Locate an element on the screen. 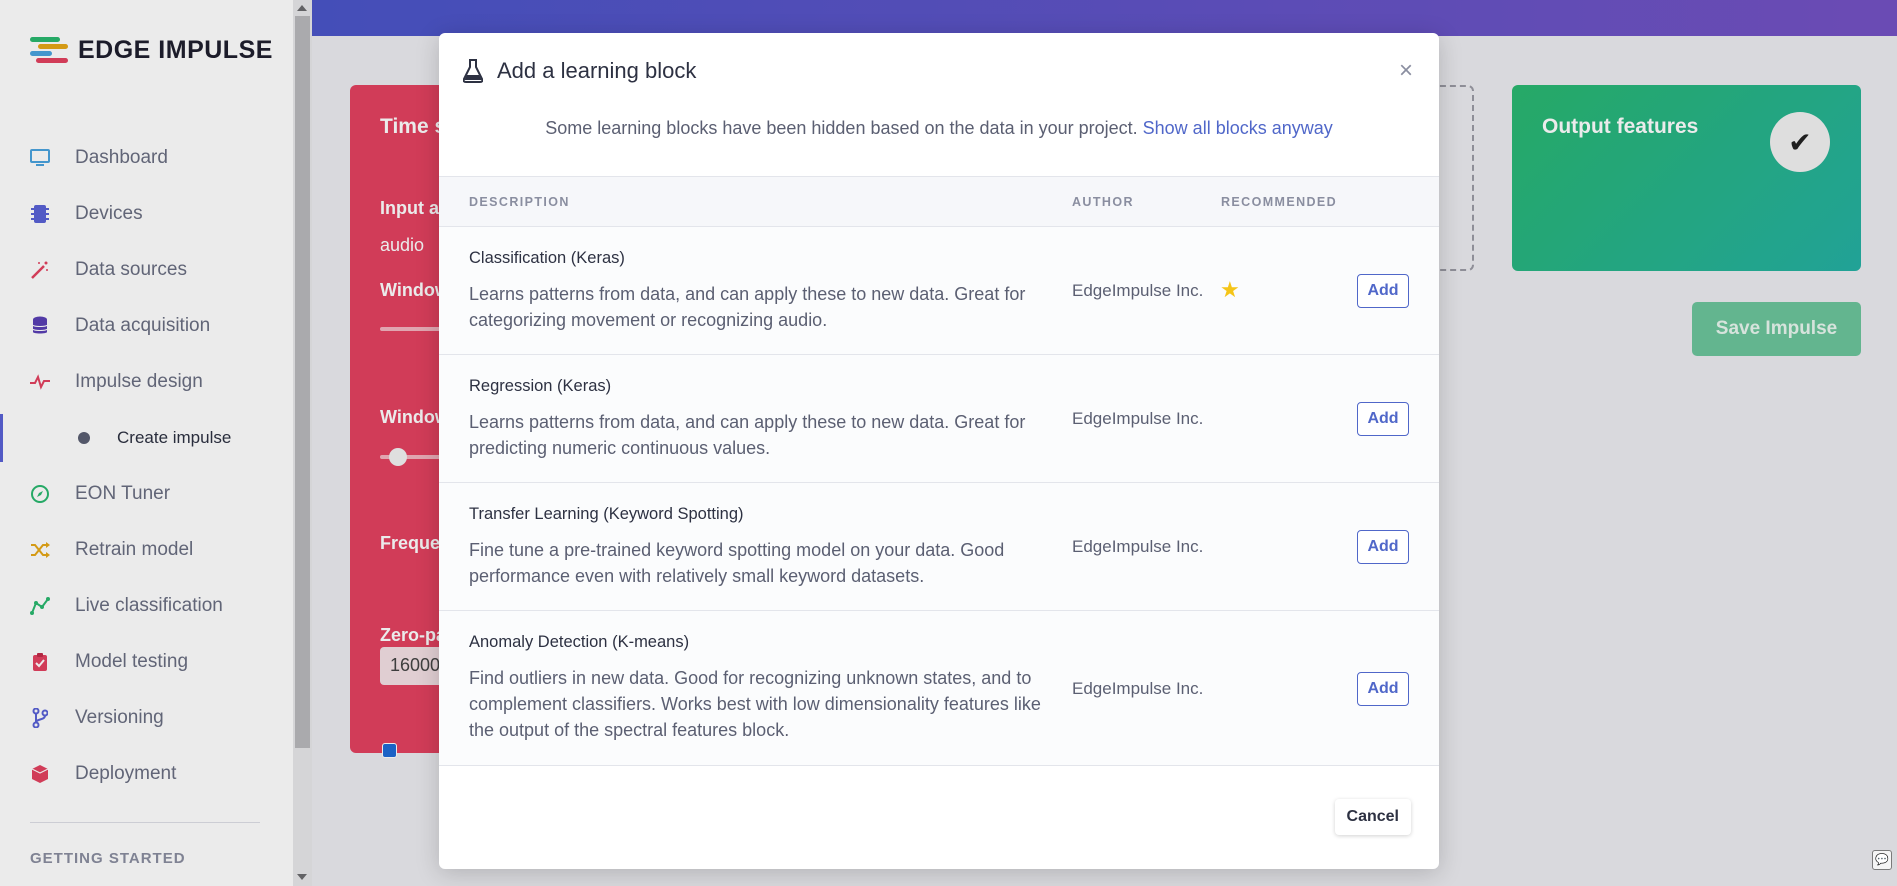 Image resolution: width=1897 pixels, height=886 pixels. modal-footer: Cancel is located at coordinates (939, 821).